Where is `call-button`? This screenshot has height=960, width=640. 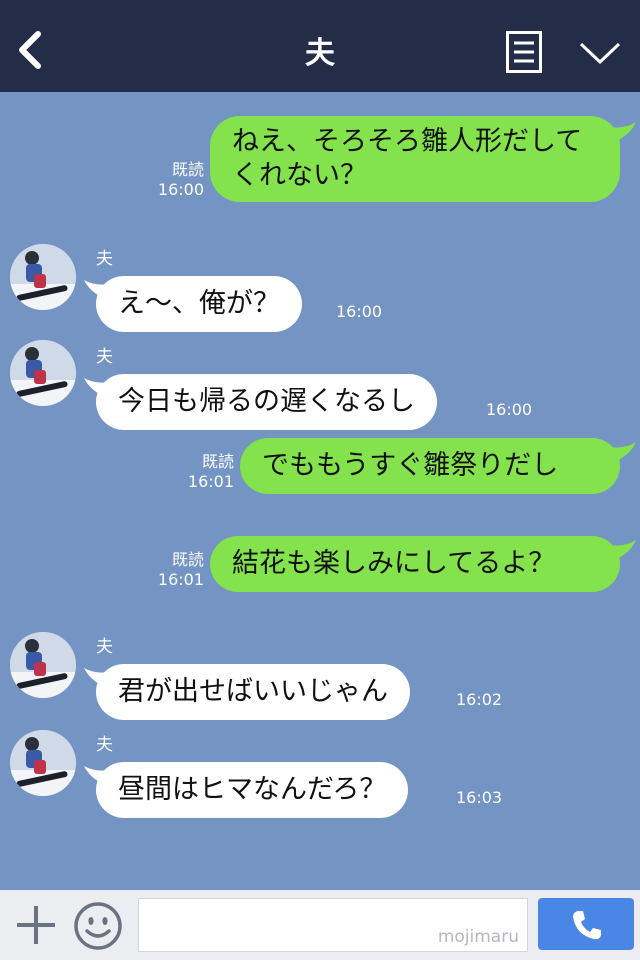 call-button is located at coordinates (586, 924).